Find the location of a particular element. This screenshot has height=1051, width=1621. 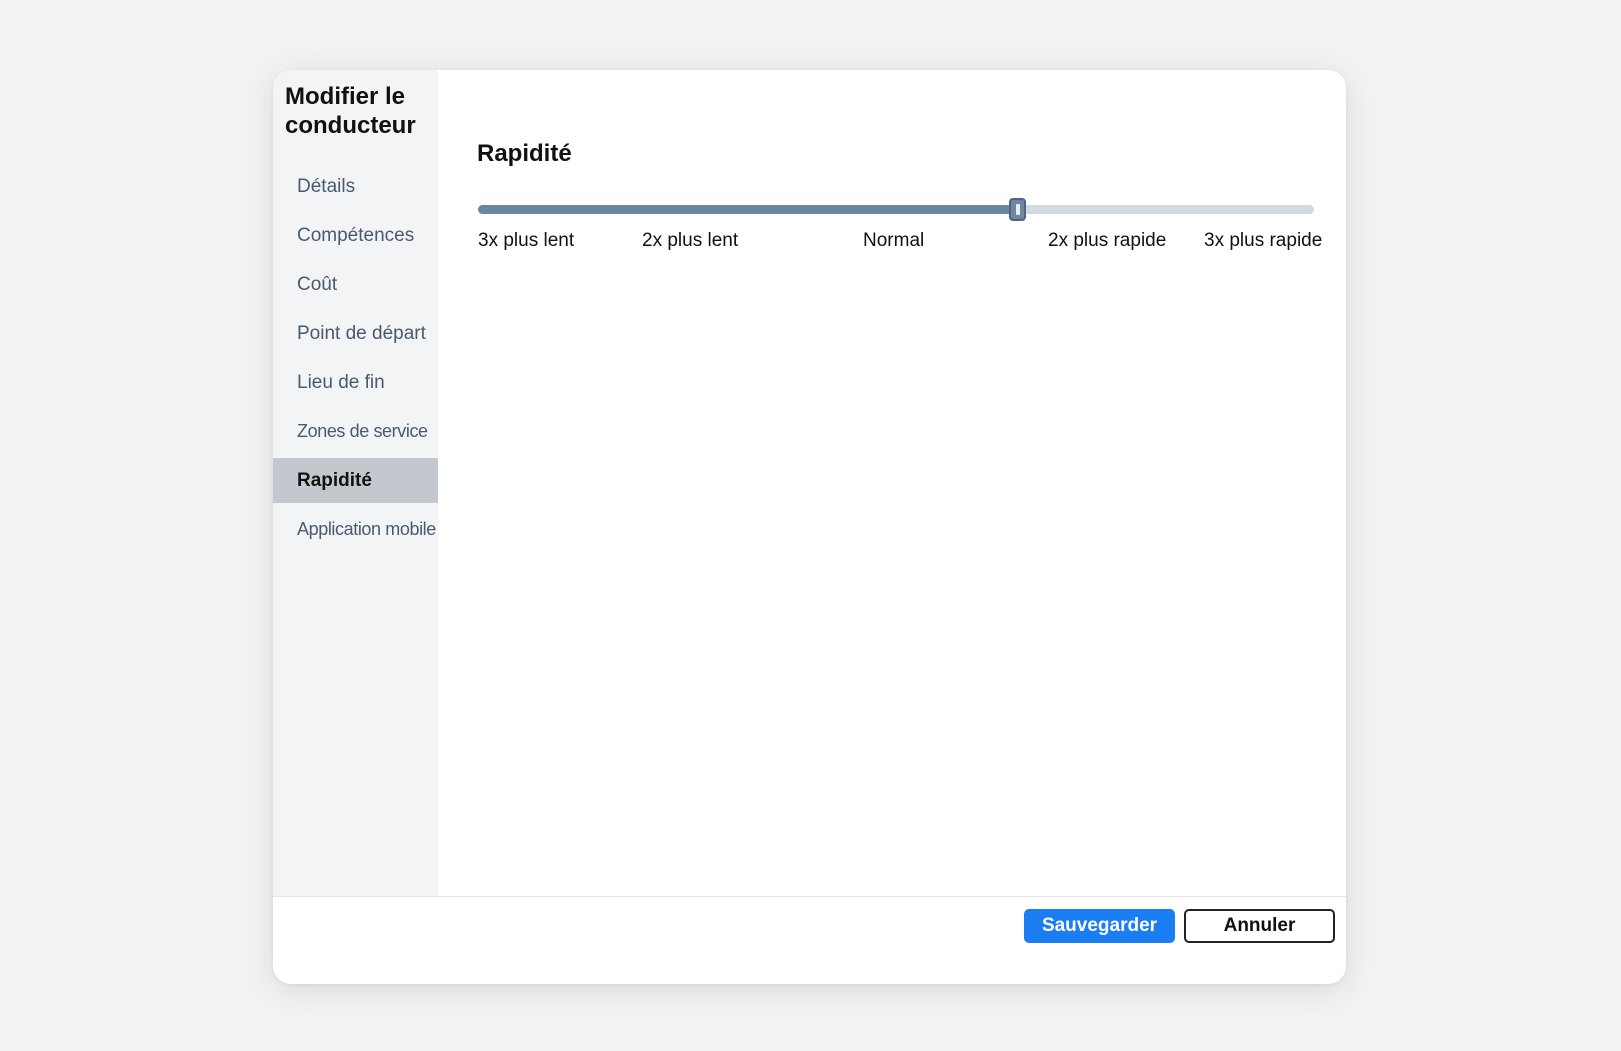

slider-thumb is located at coordinates (1017, 209).